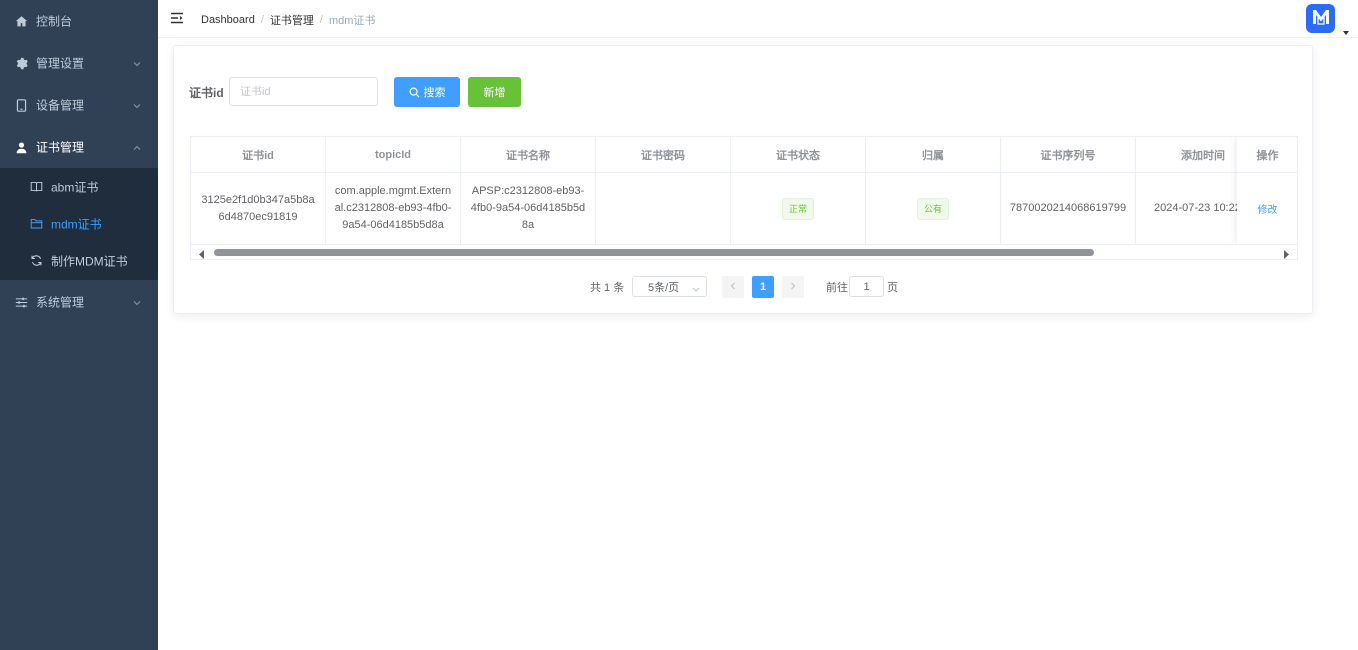  What do you see at coordinates (393, 154) in the screenshot?
I see `col-topic-id: topicId` at bounding box center [393, 154].